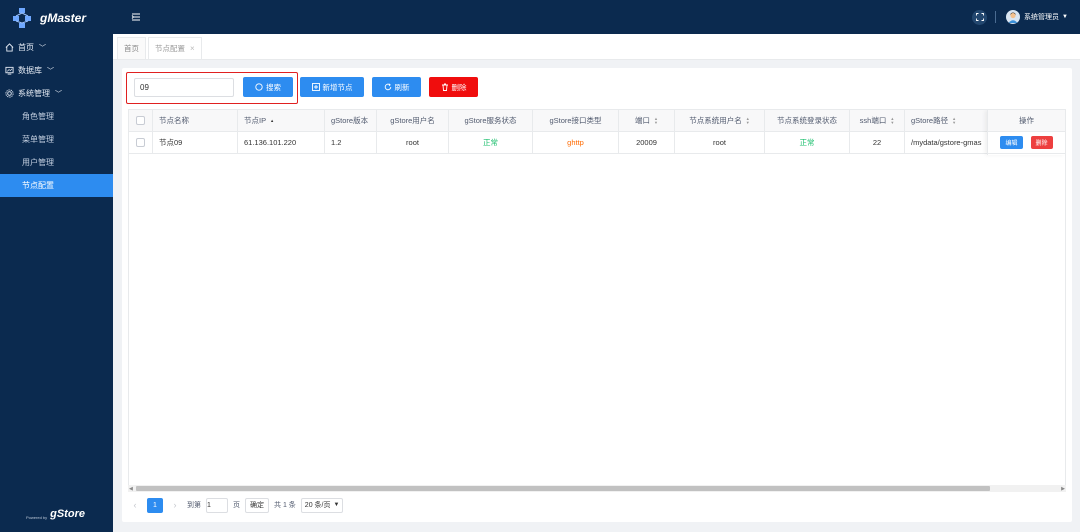 This screenshot has height=532, width=1080. Describe the element at coordinates (56, 47) in the screenshot. I see `menu-home: 首页 ﹀` at that location.